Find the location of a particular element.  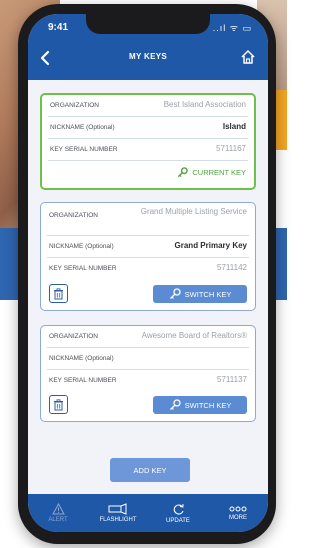

organization-row: ORGANIZATION Awesome Board of Realtors® is located at coordinates (148, 337).